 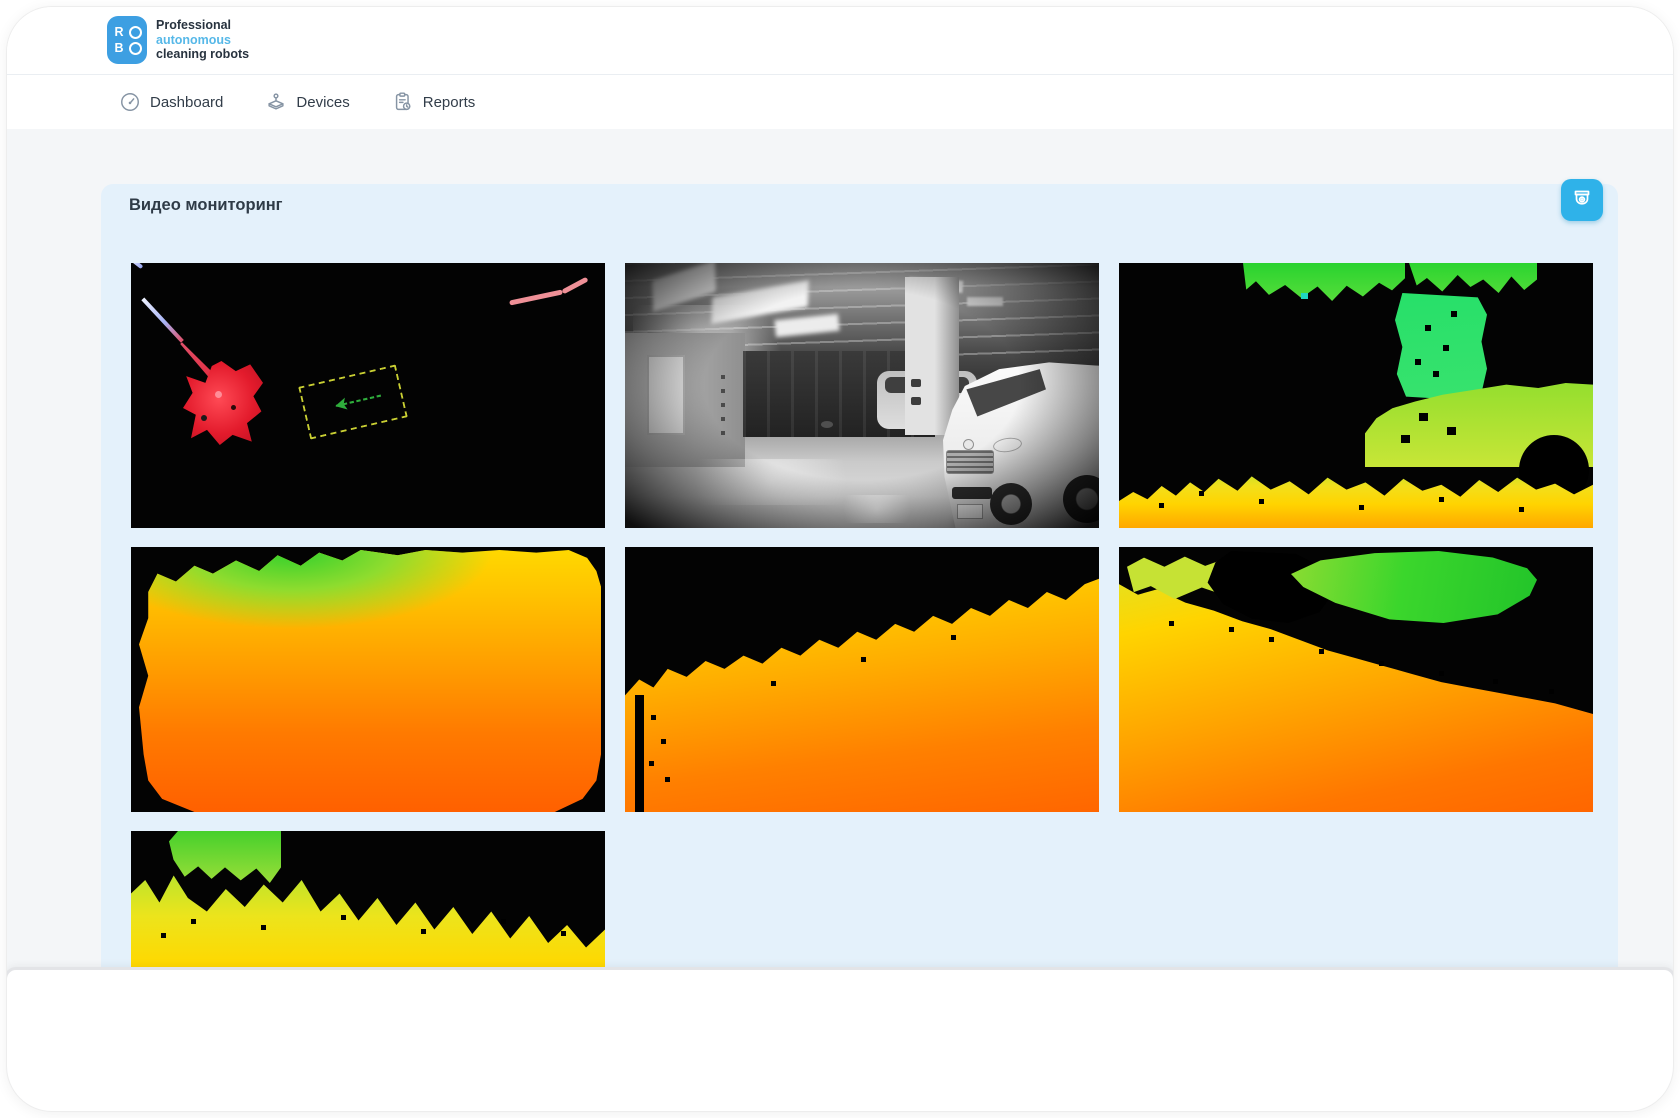 What do you see at coordinates (119, 32) in the screenshot?
I see `logo-letter-r: R` at bounding box center [119, 32].